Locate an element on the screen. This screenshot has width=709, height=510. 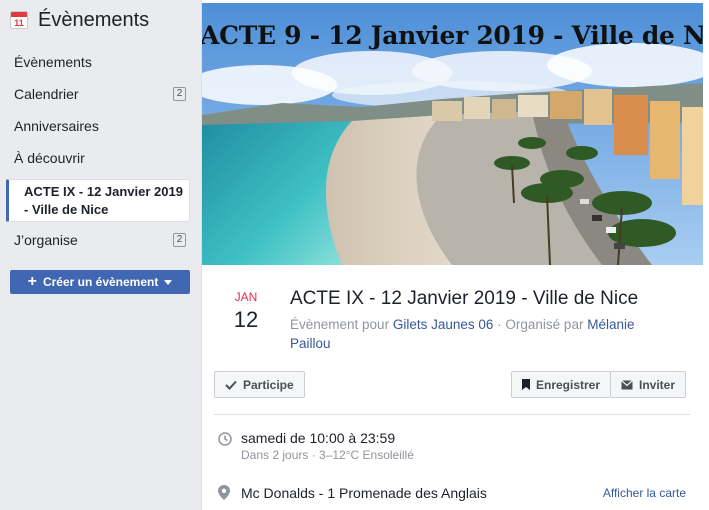
invite-label: Inviter is located at coordinates (657, 384).